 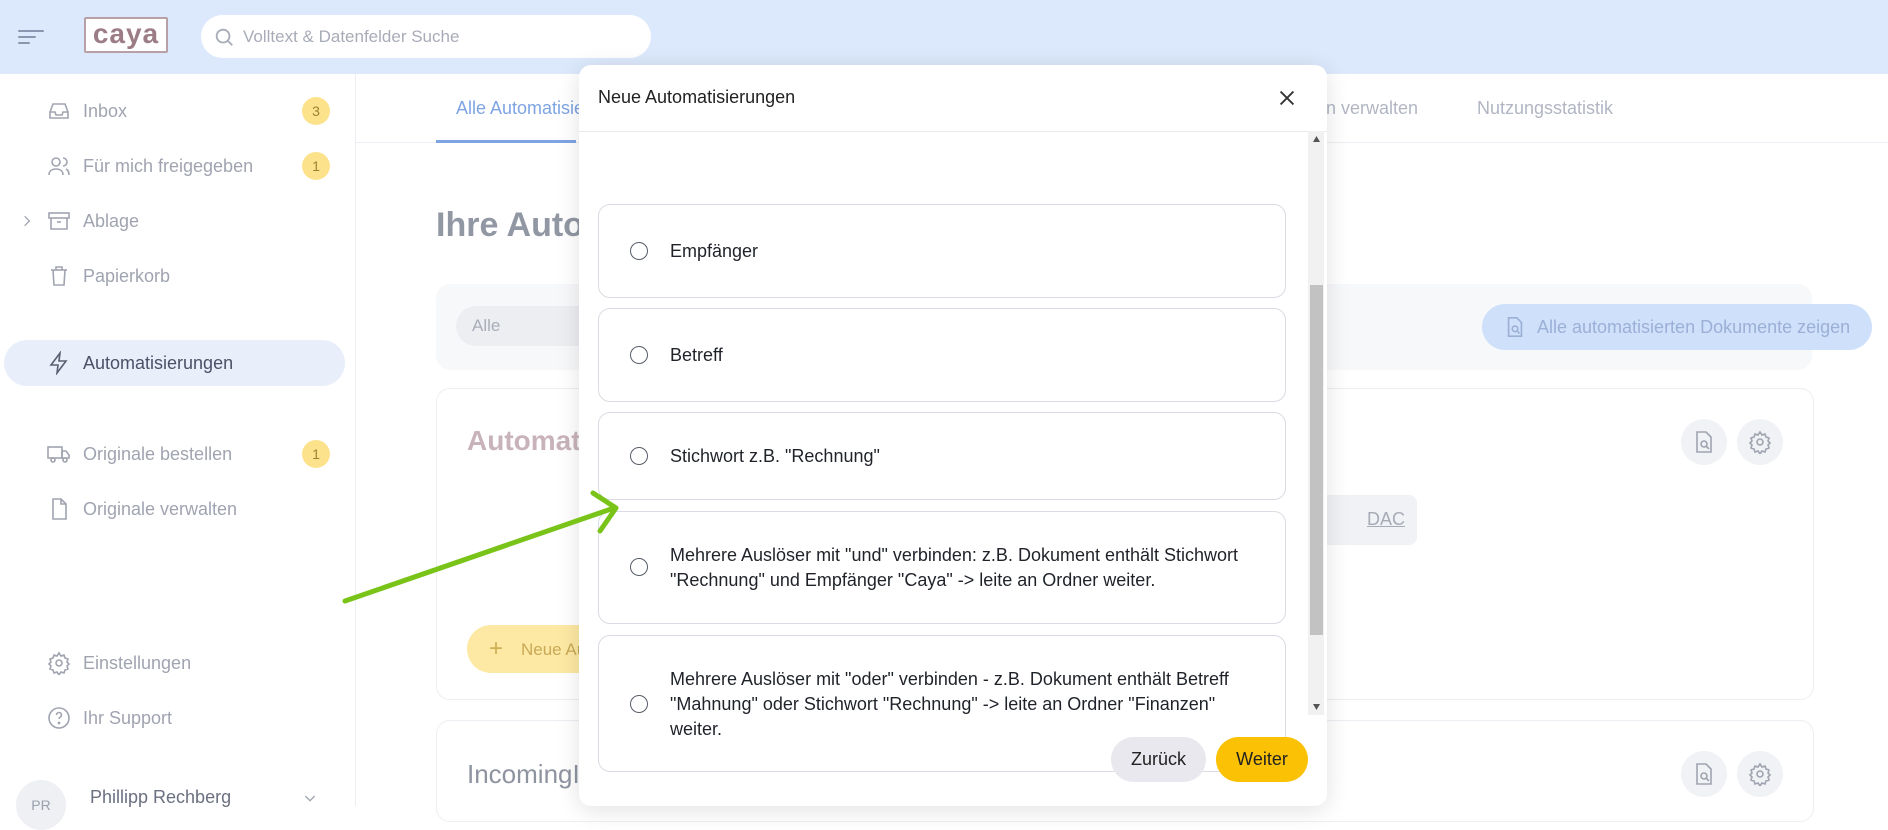 I want to click on sidebar-item-settings: Einstellungen, so click(x=172, y=663).